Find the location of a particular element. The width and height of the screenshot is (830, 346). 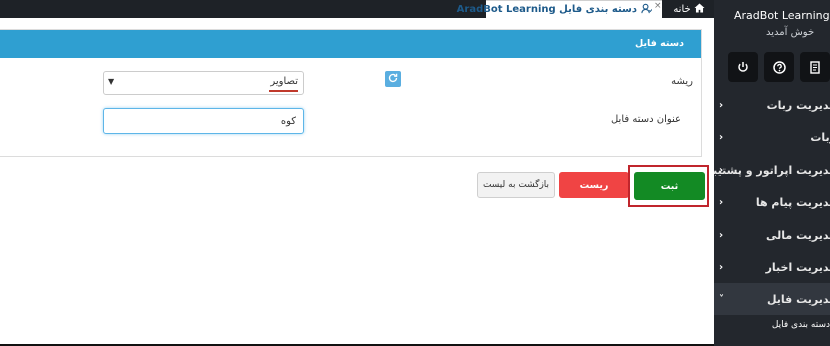

sidebar-item-messages: ‹ مدیریت پیام ها is located at coordinates (772, 202).